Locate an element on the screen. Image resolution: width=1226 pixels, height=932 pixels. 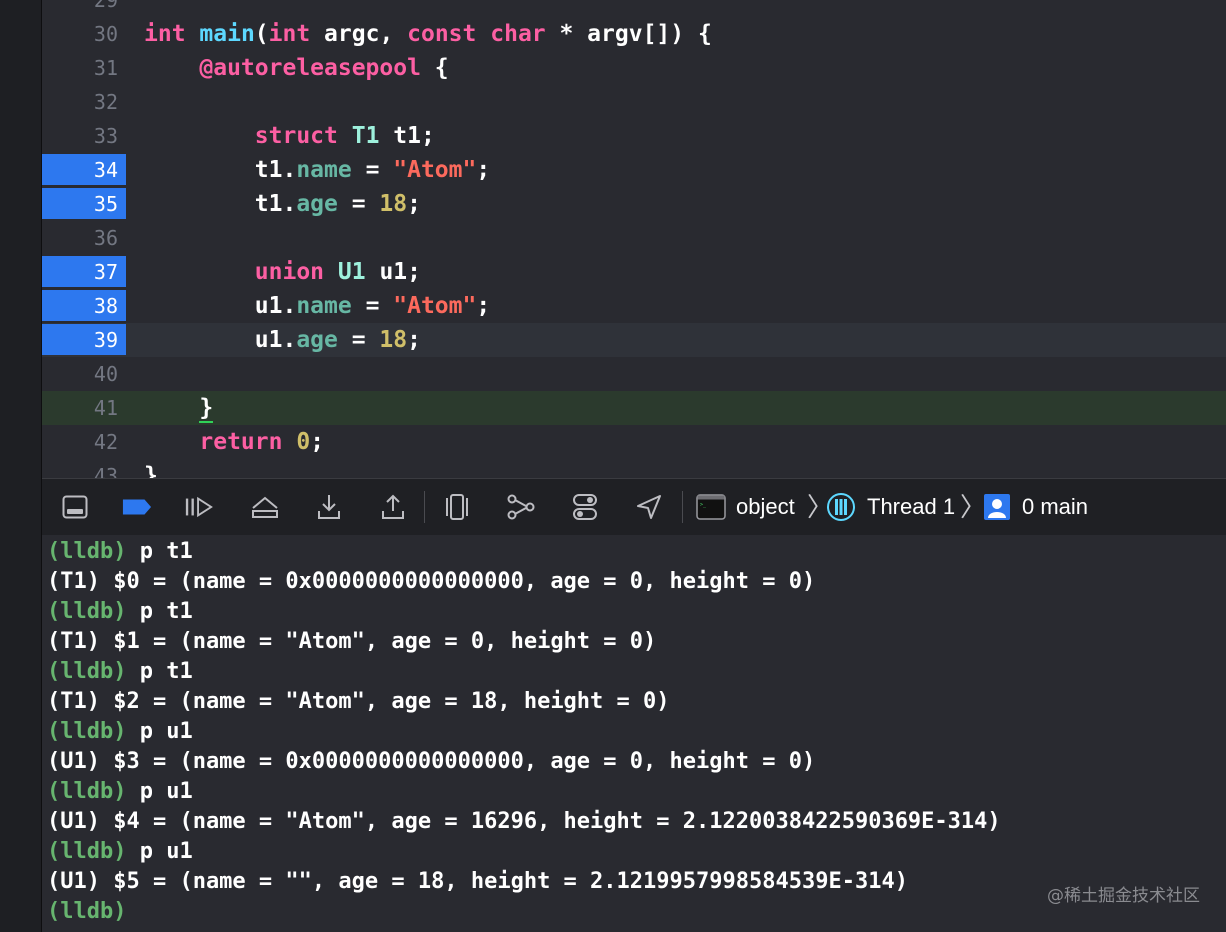
code-text: union U1 u1; is located at coordinates (282, 272).